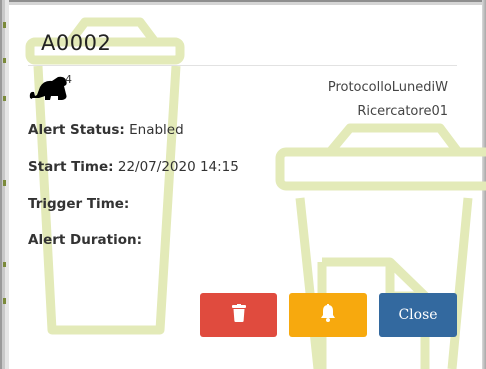  I want to click on researcher-name: Ricercatore01, so click(402, 111).